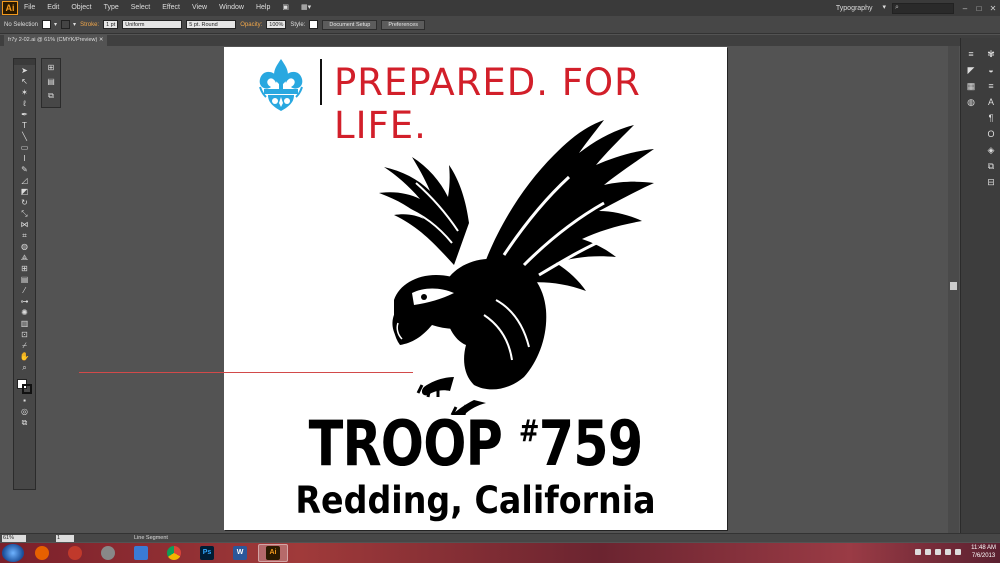  I want to click on selection-tool-icon: ➤, so click(25, 71).